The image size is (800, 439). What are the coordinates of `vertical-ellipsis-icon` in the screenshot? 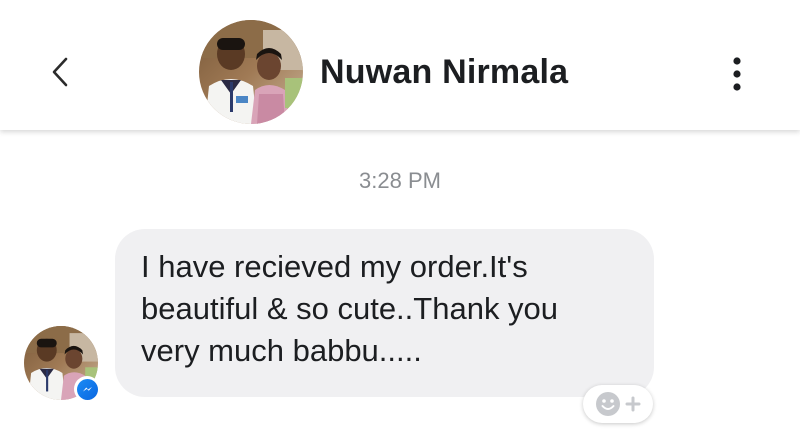 It's located at (737, 74).